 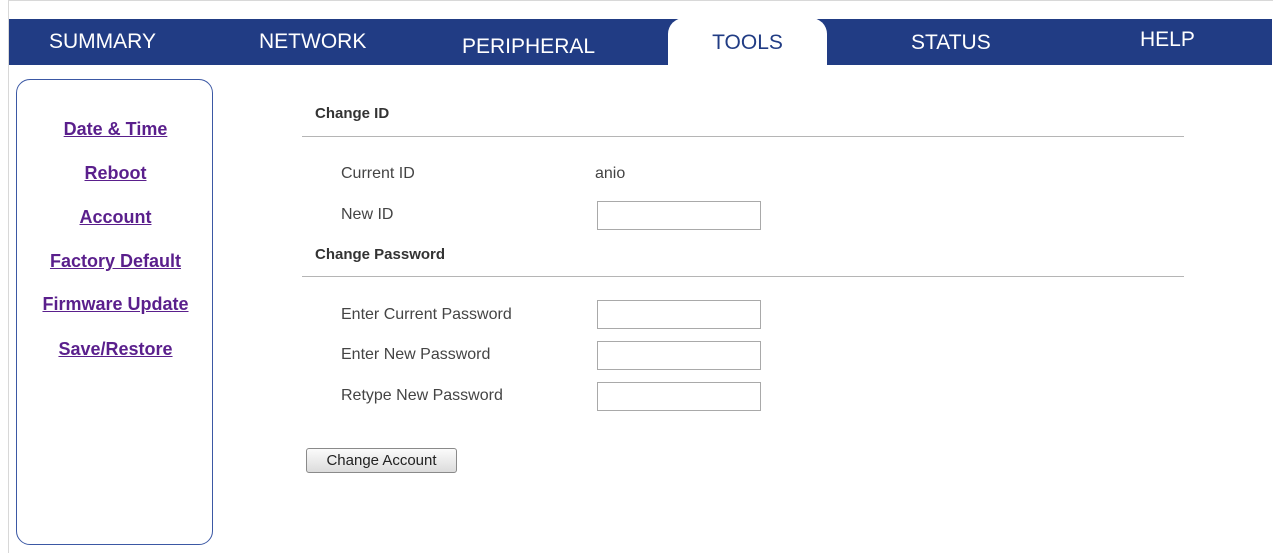 I want to click on retype-password-input, so click(x=679, y=396).